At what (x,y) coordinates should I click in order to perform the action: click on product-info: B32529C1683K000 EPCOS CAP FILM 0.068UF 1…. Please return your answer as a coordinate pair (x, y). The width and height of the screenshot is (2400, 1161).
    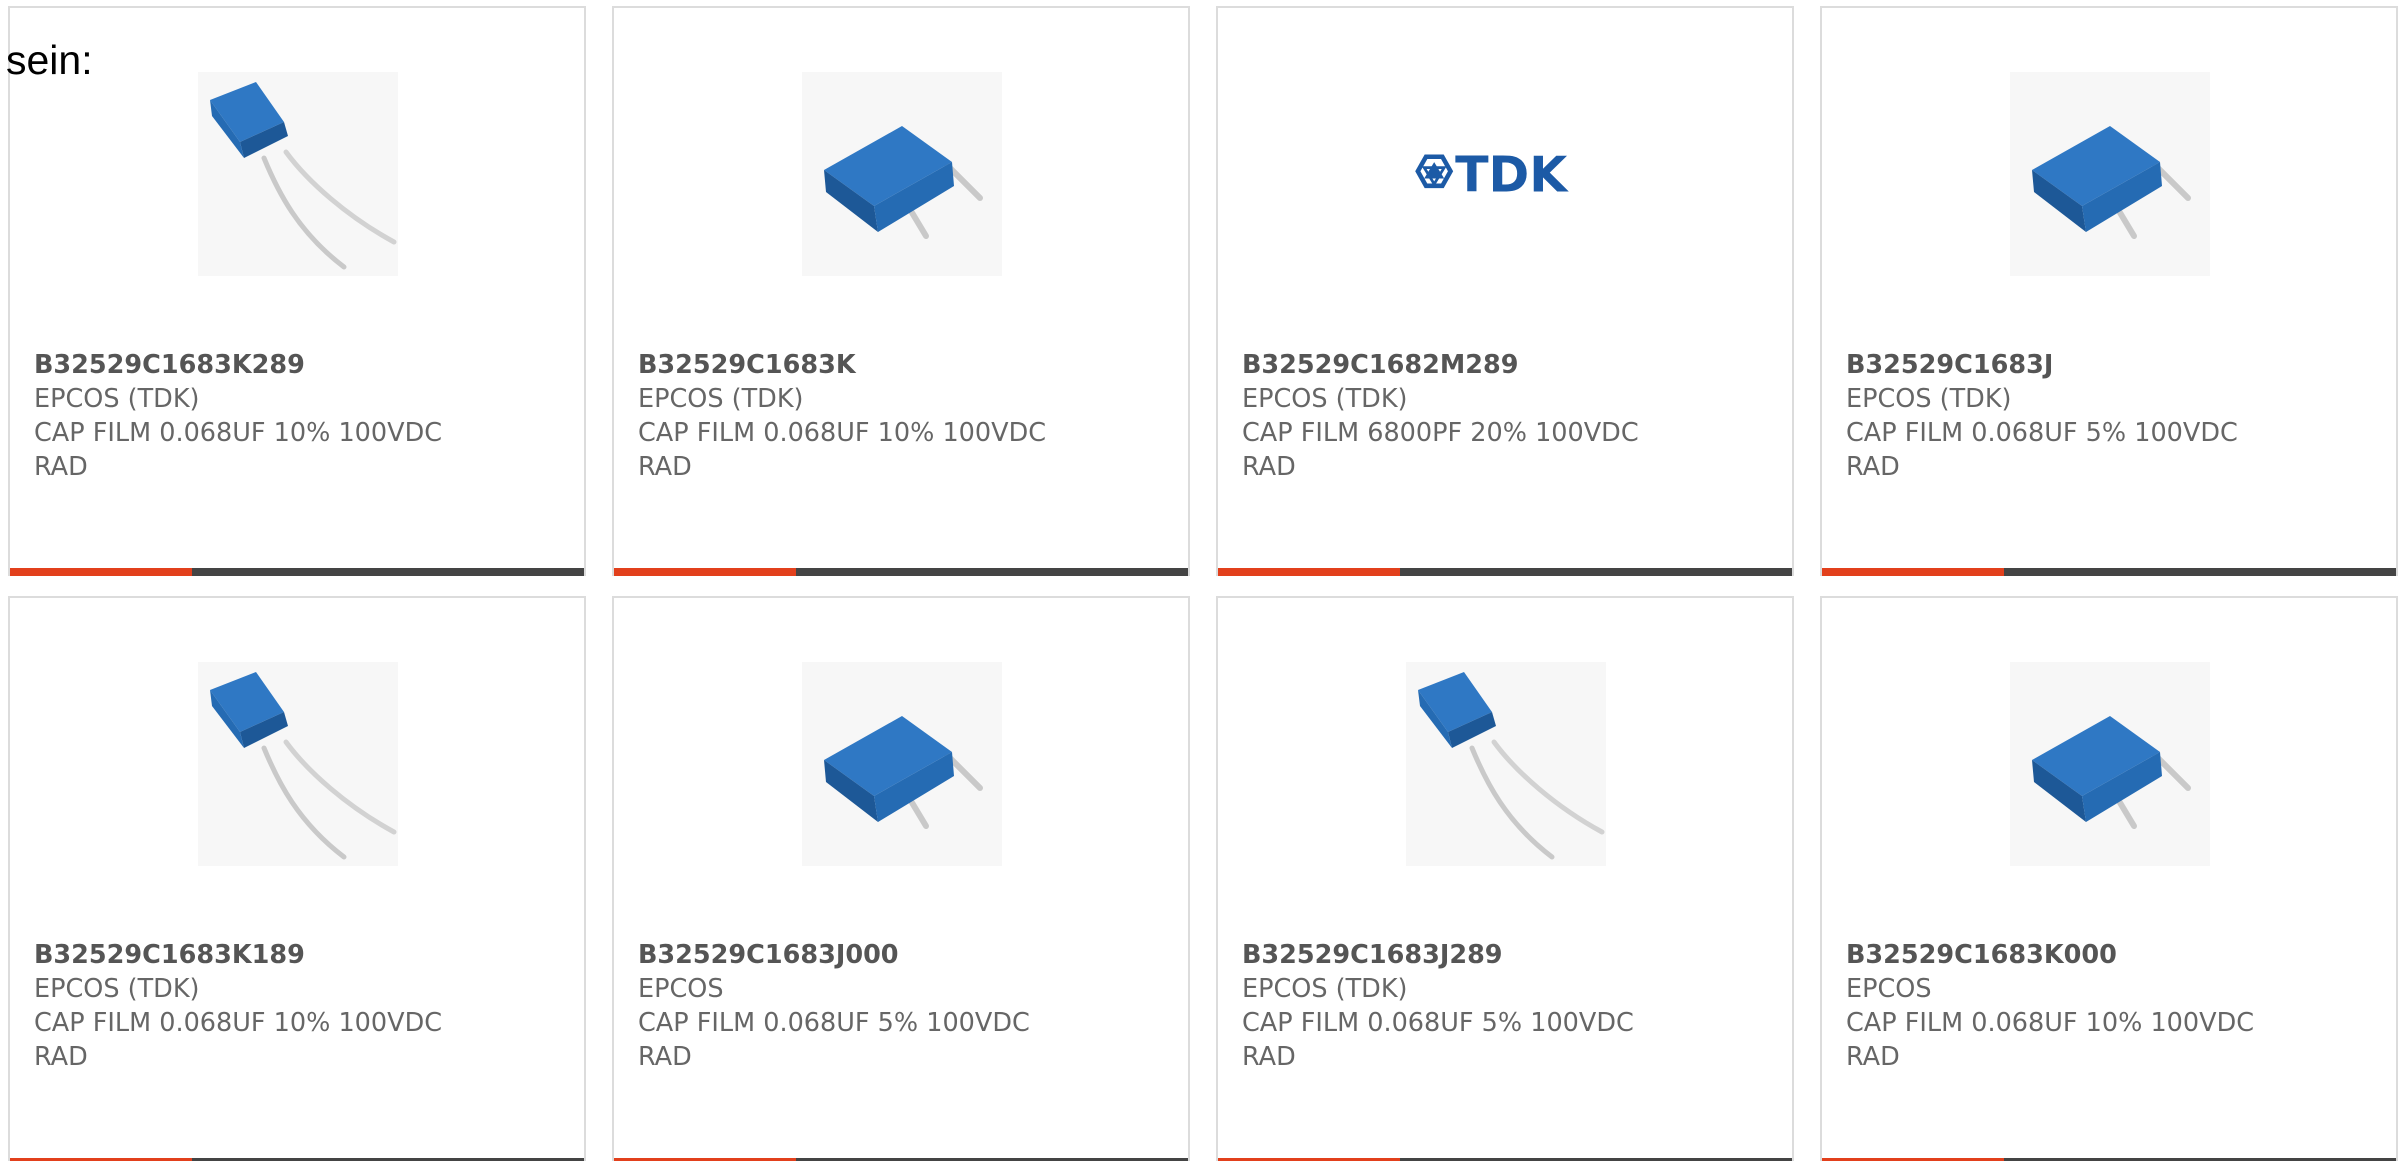
    Looking at the image, I should click on (2106, 1006).